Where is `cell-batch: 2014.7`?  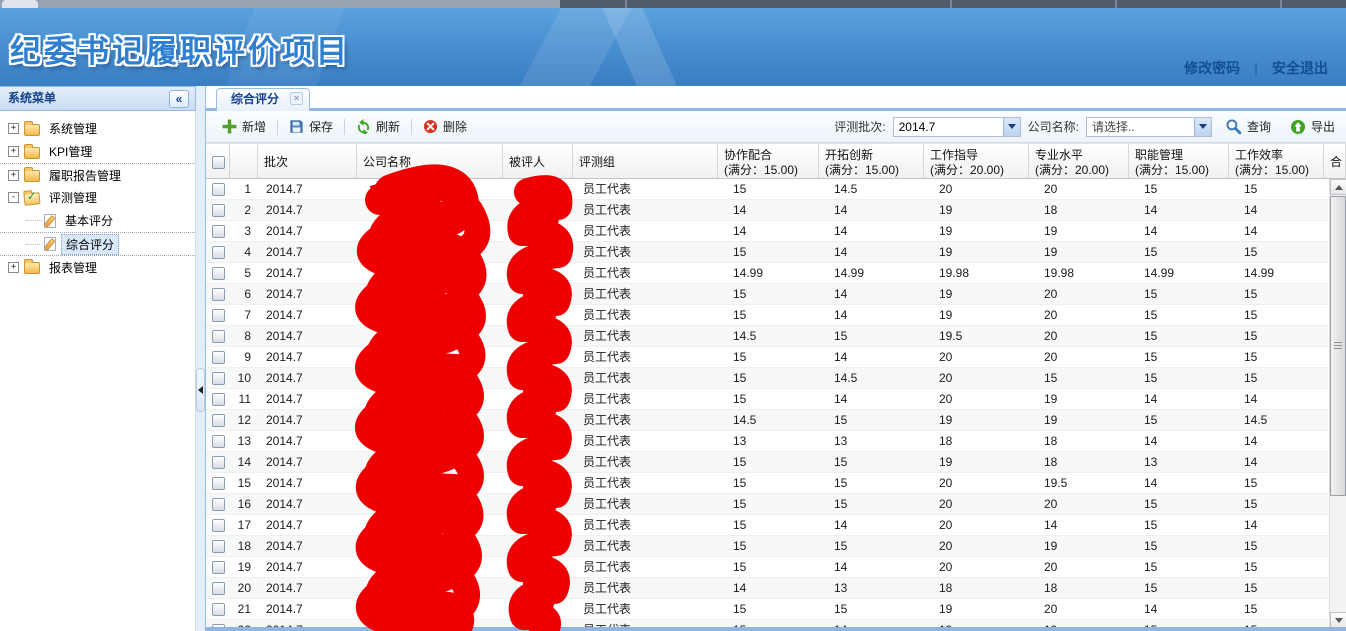
cell-batch: 2014.7 is located at coordinates (284, 399).